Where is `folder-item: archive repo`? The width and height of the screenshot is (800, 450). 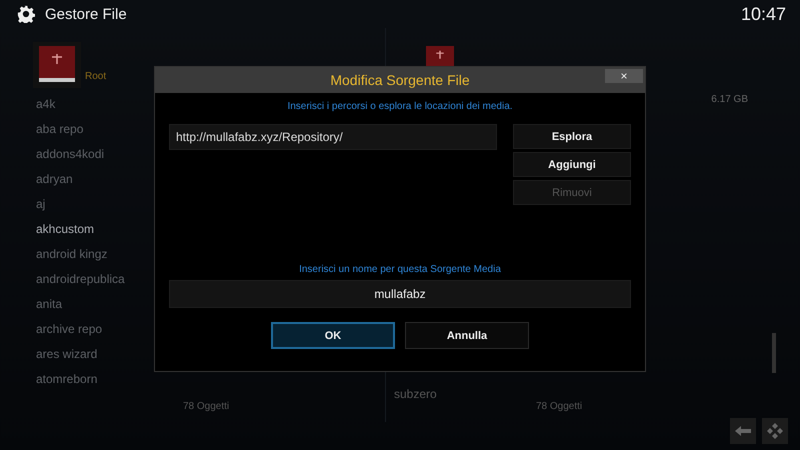
folder-item: archive repo is located at coordinates (67, 329).